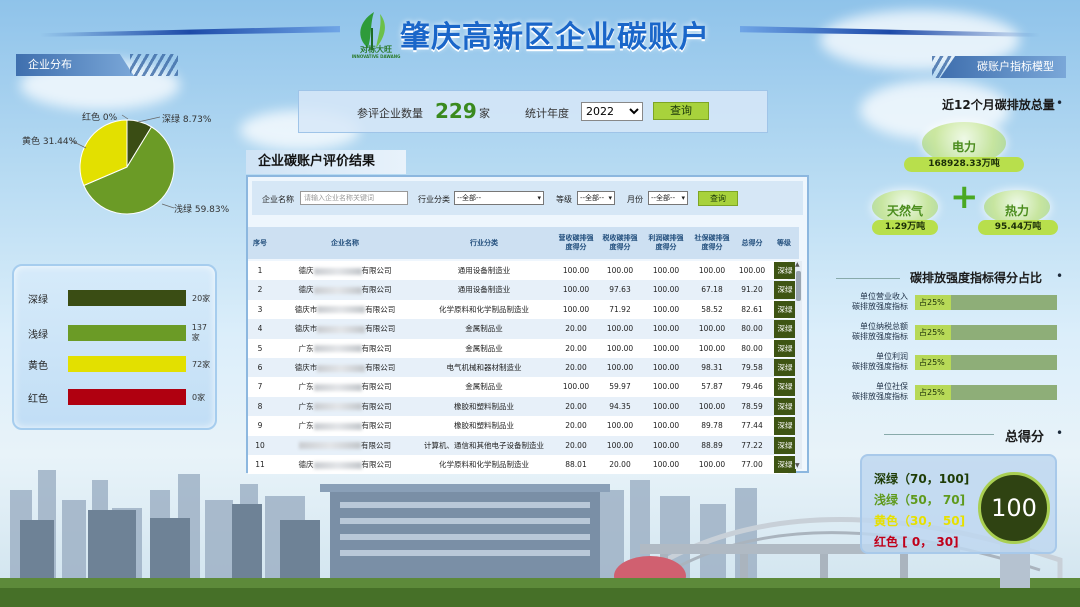 The width and height of the screenshot is (1080, 607). What do you see at coordinates (892, 386) in the screenshot?
I see `indicator-label-line1: 单位社保` at bounding box center [892, 386].